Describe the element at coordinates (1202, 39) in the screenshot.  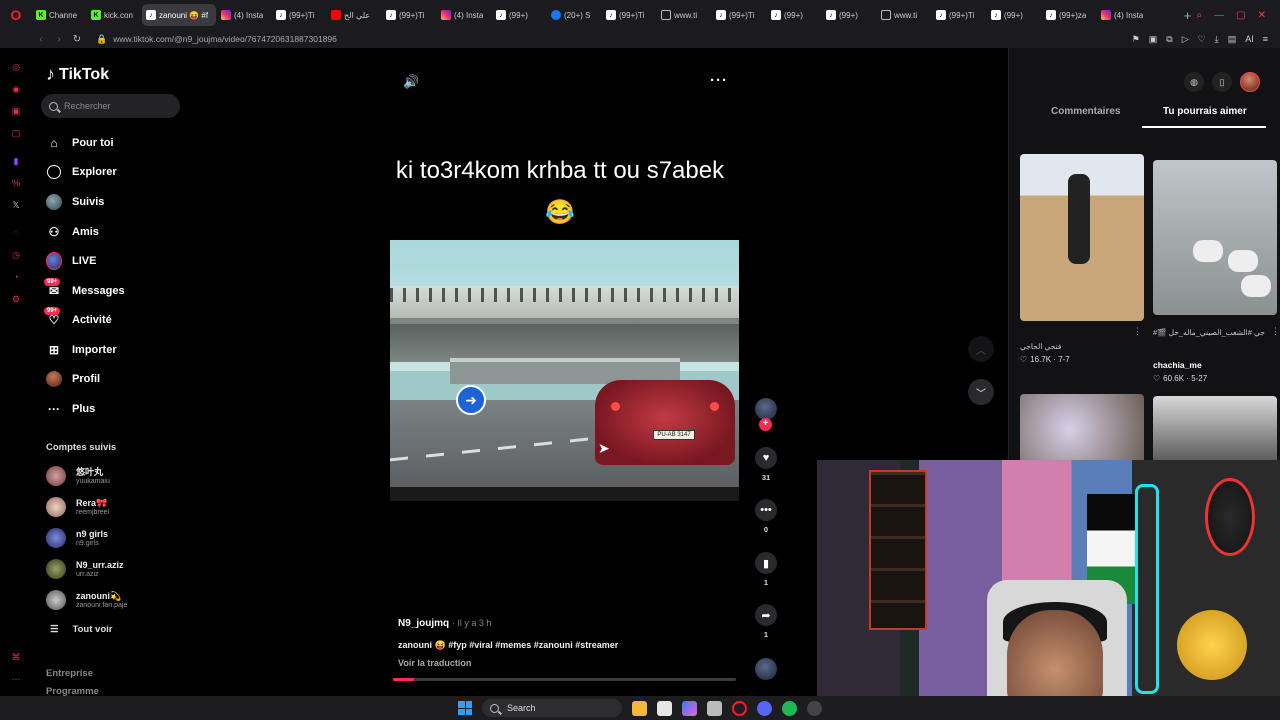
I see `heart-icon: ♡` at that location.